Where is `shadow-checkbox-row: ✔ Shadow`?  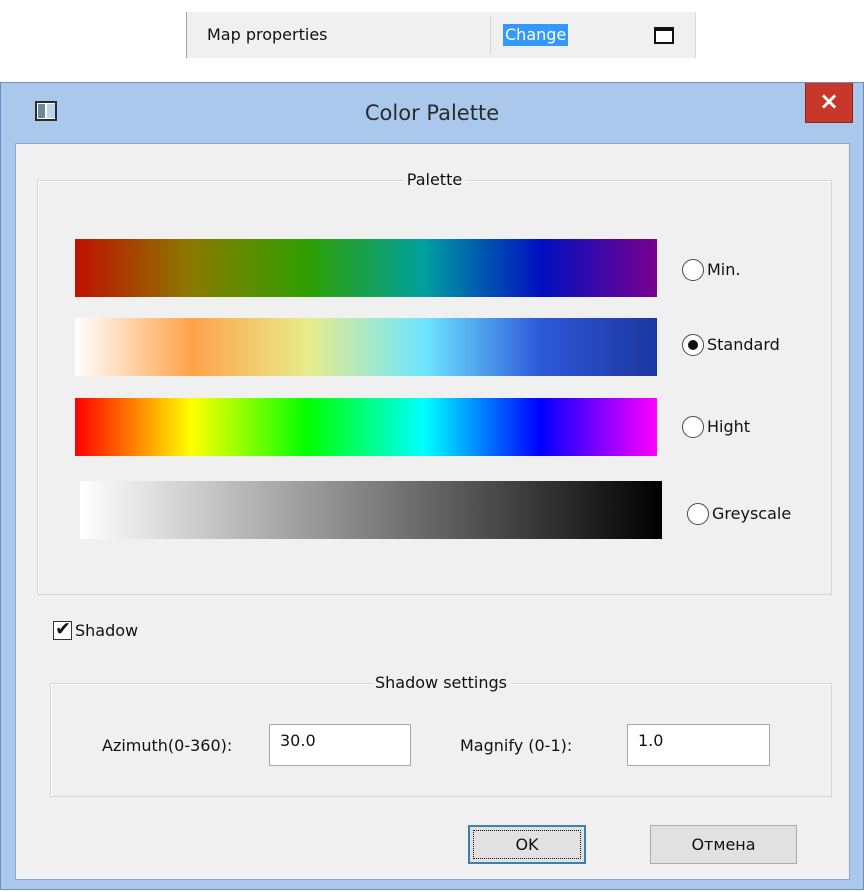 shadow-checkbox-row: ✔ Shadow is located at coordinates (95, 630).